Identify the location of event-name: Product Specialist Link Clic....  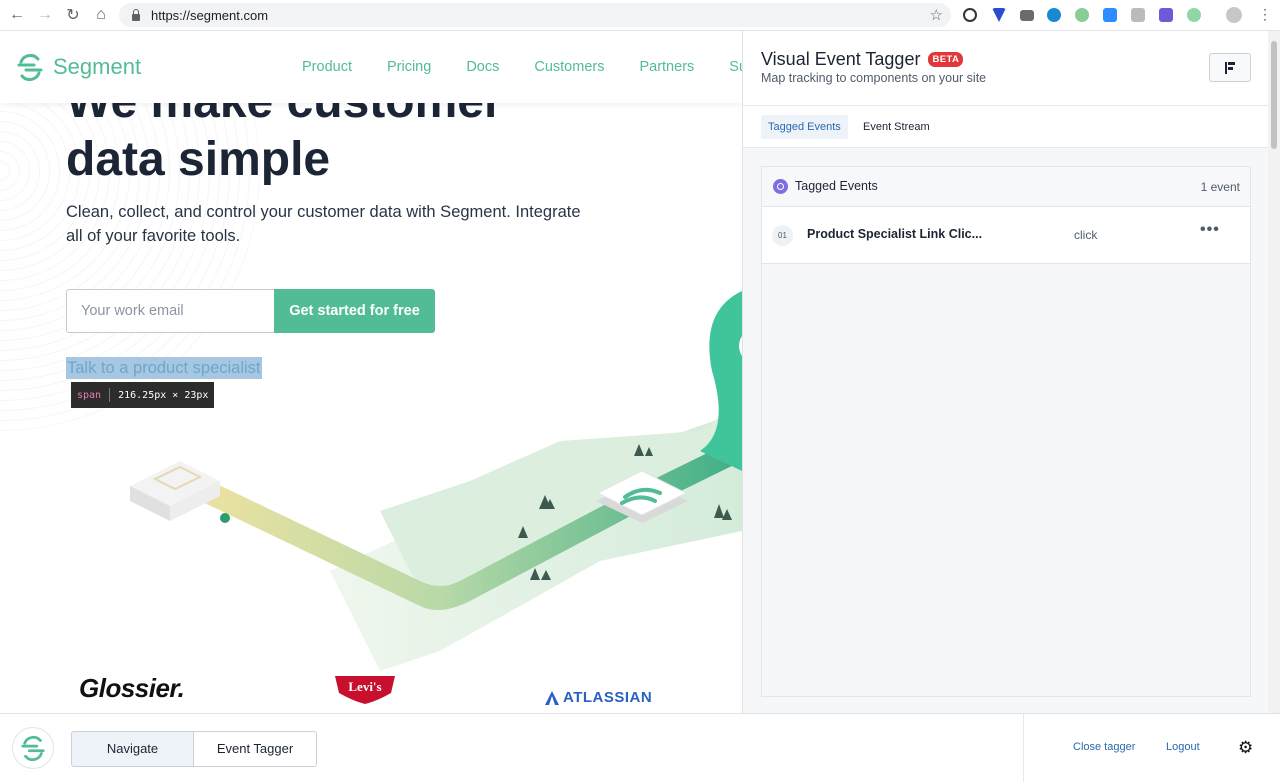
(895, 234).